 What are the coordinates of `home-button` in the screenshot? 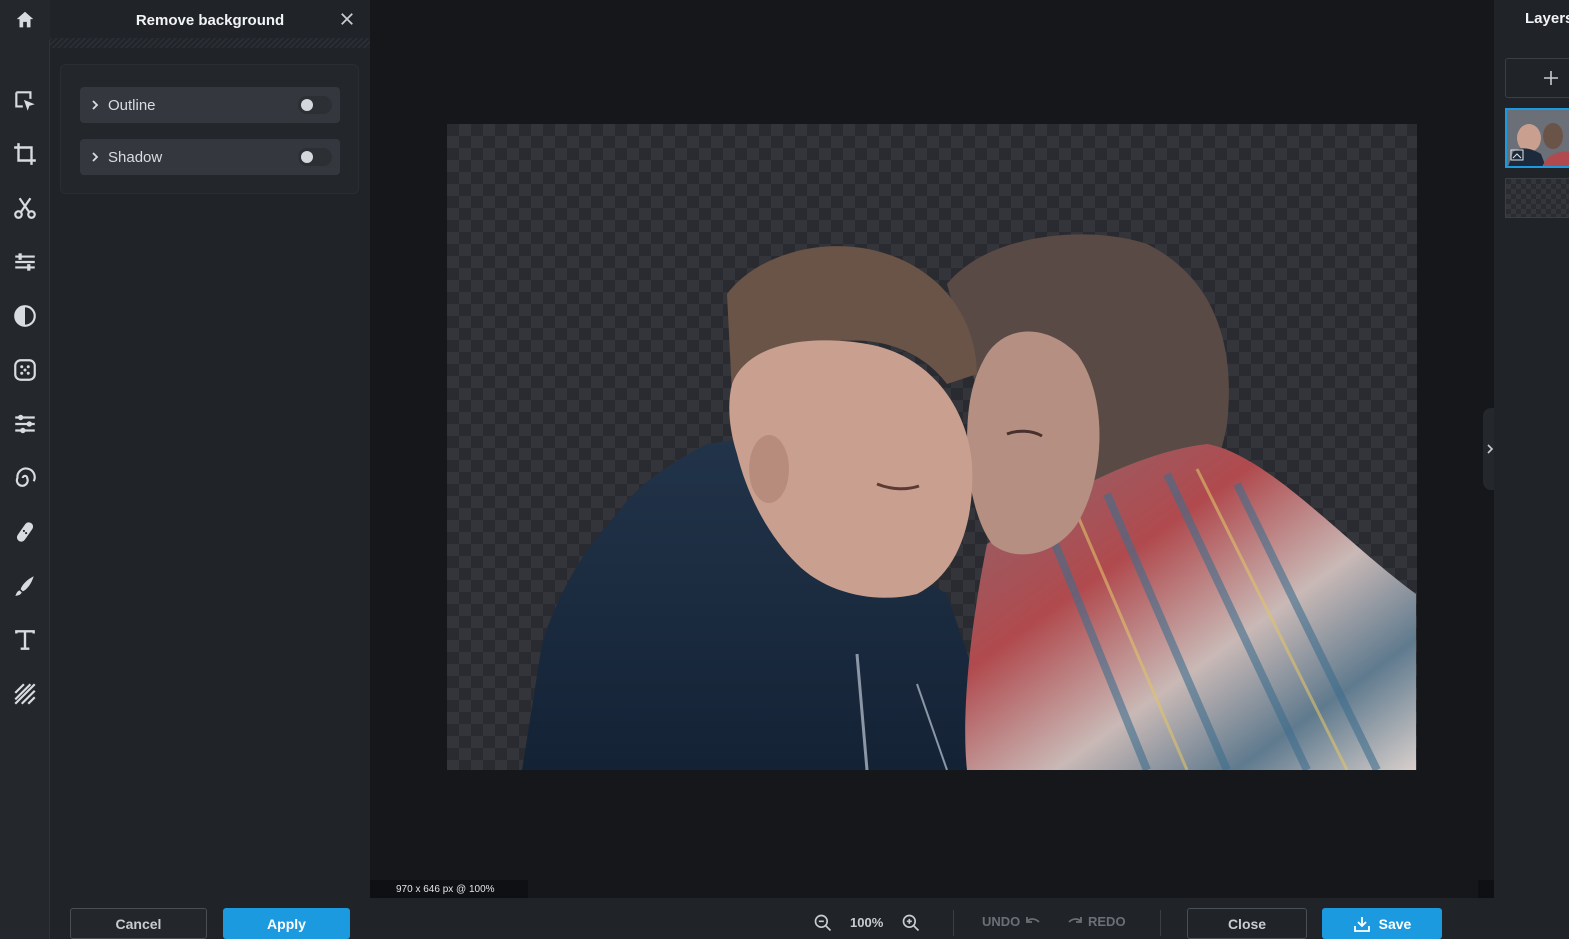 It's located at (25, 20).